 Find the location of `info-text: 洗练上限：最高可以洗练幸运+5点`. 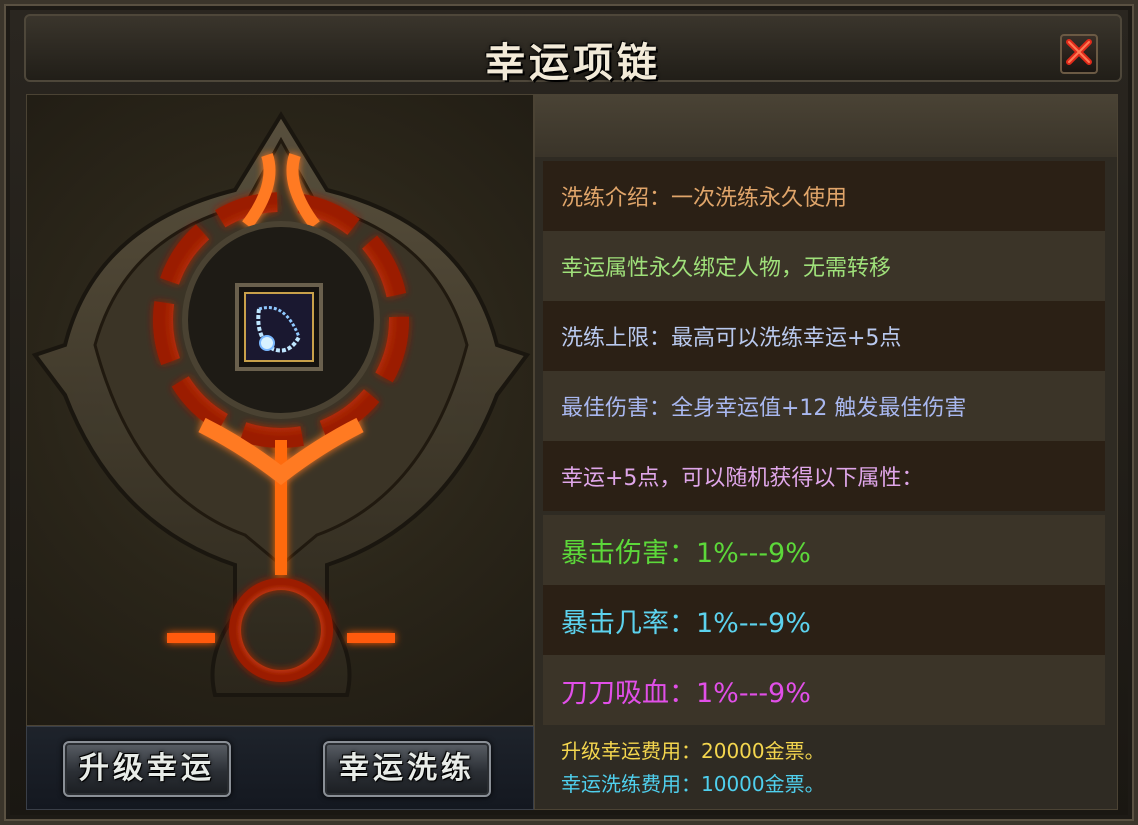

info-text: 洗练上限：最高可以洗练幸运+5点 is located at coordinates (731, 338).